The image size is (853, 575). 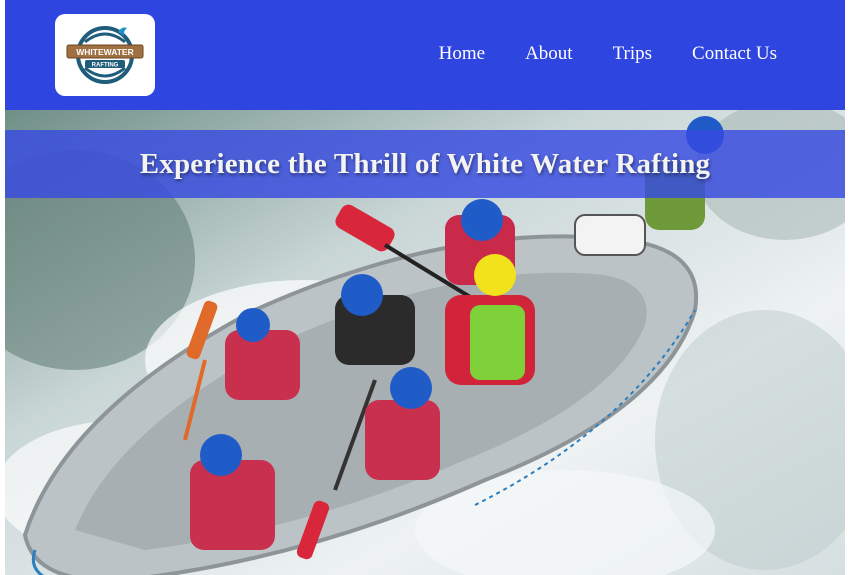 What do you see at coordinates (632, 54) in the screenshot?
I see `nav-trips-link: Trips` at bounding box center [632, 54].